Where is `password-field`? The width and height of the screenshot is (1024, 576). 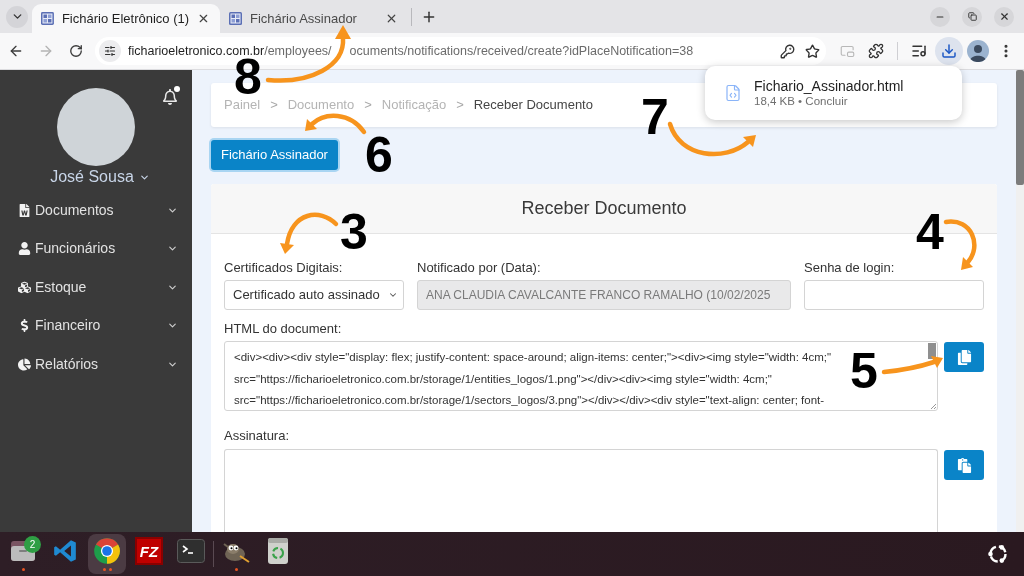 password-field is located at coordinates (894, 295).